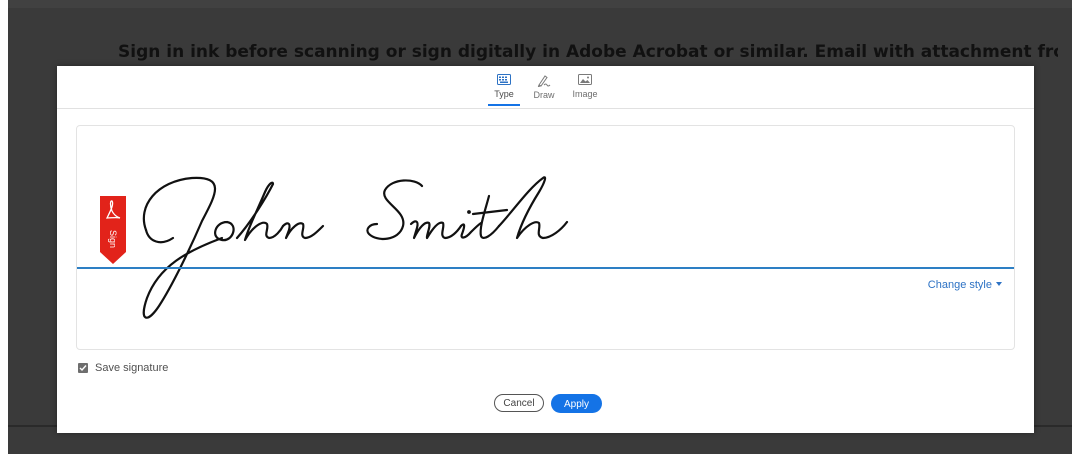 This screenshot has width=1072, height=454. I want to click on cancel-button: Cancel, so click(519, 403).